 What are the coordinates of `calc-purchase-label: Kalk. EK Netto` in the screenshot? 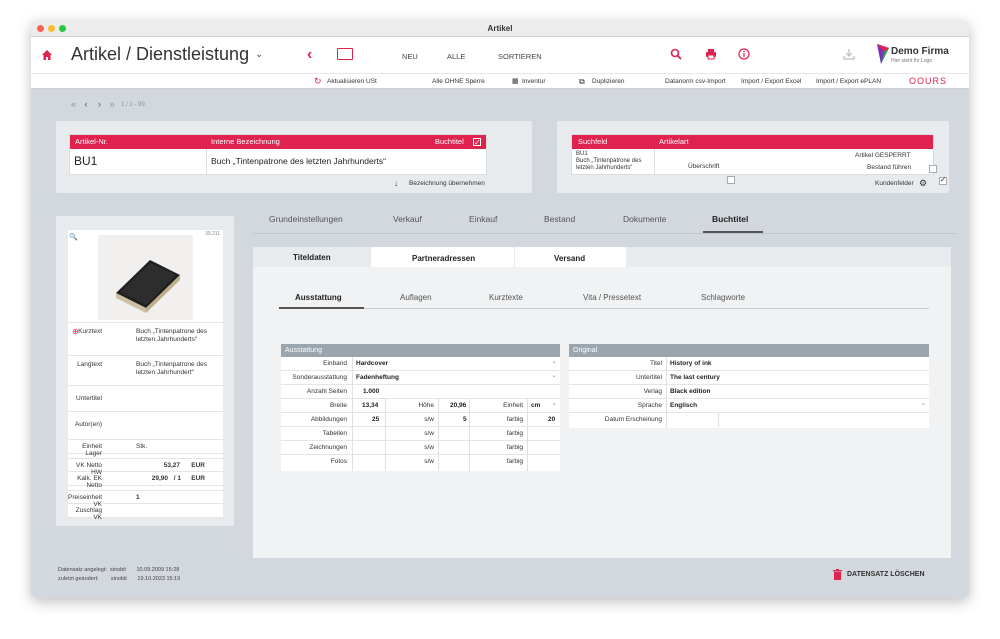 It's located at (89, 482).